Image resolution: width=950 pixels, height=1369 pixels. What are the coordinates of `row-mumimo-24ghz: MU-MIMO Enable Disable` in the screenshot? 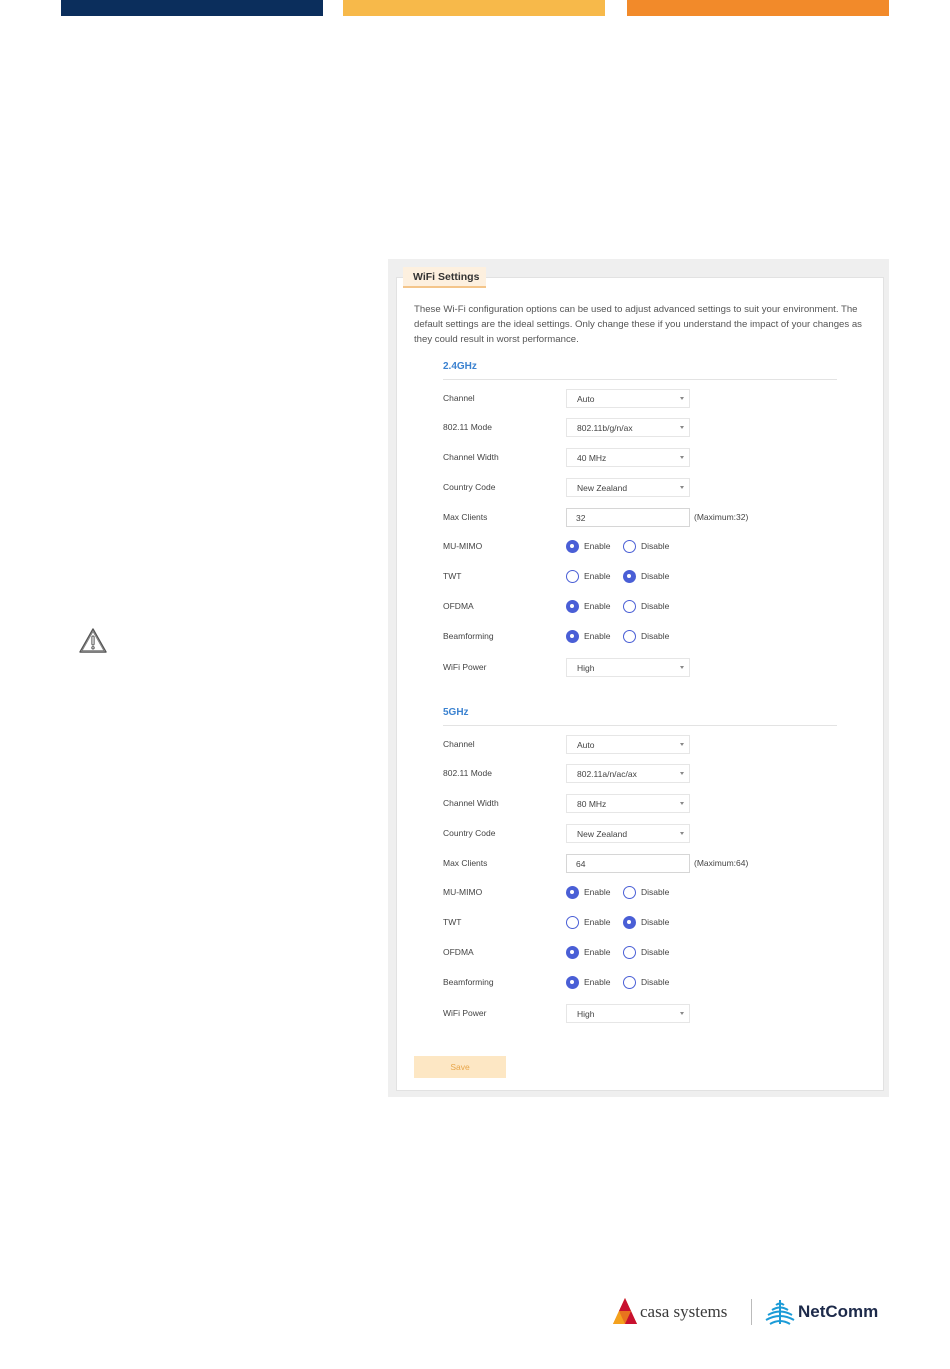 It's located at (643, 547).